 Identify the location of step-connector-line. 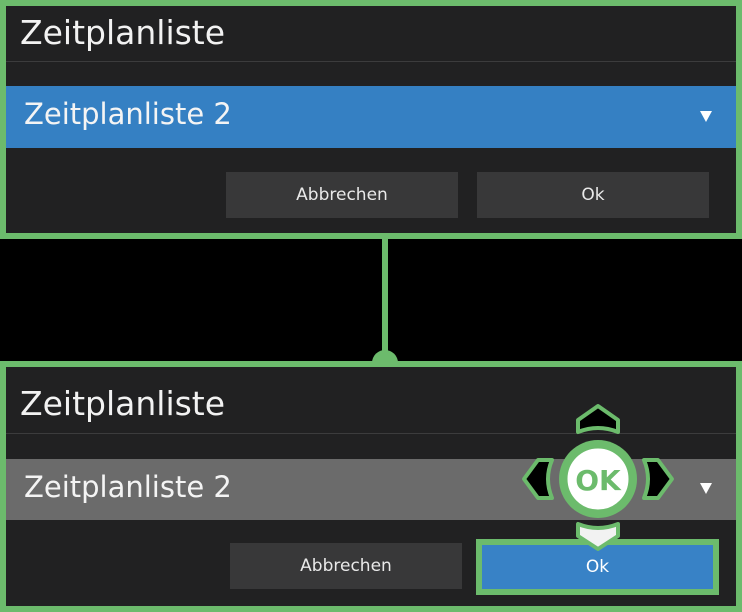
(385, 299).